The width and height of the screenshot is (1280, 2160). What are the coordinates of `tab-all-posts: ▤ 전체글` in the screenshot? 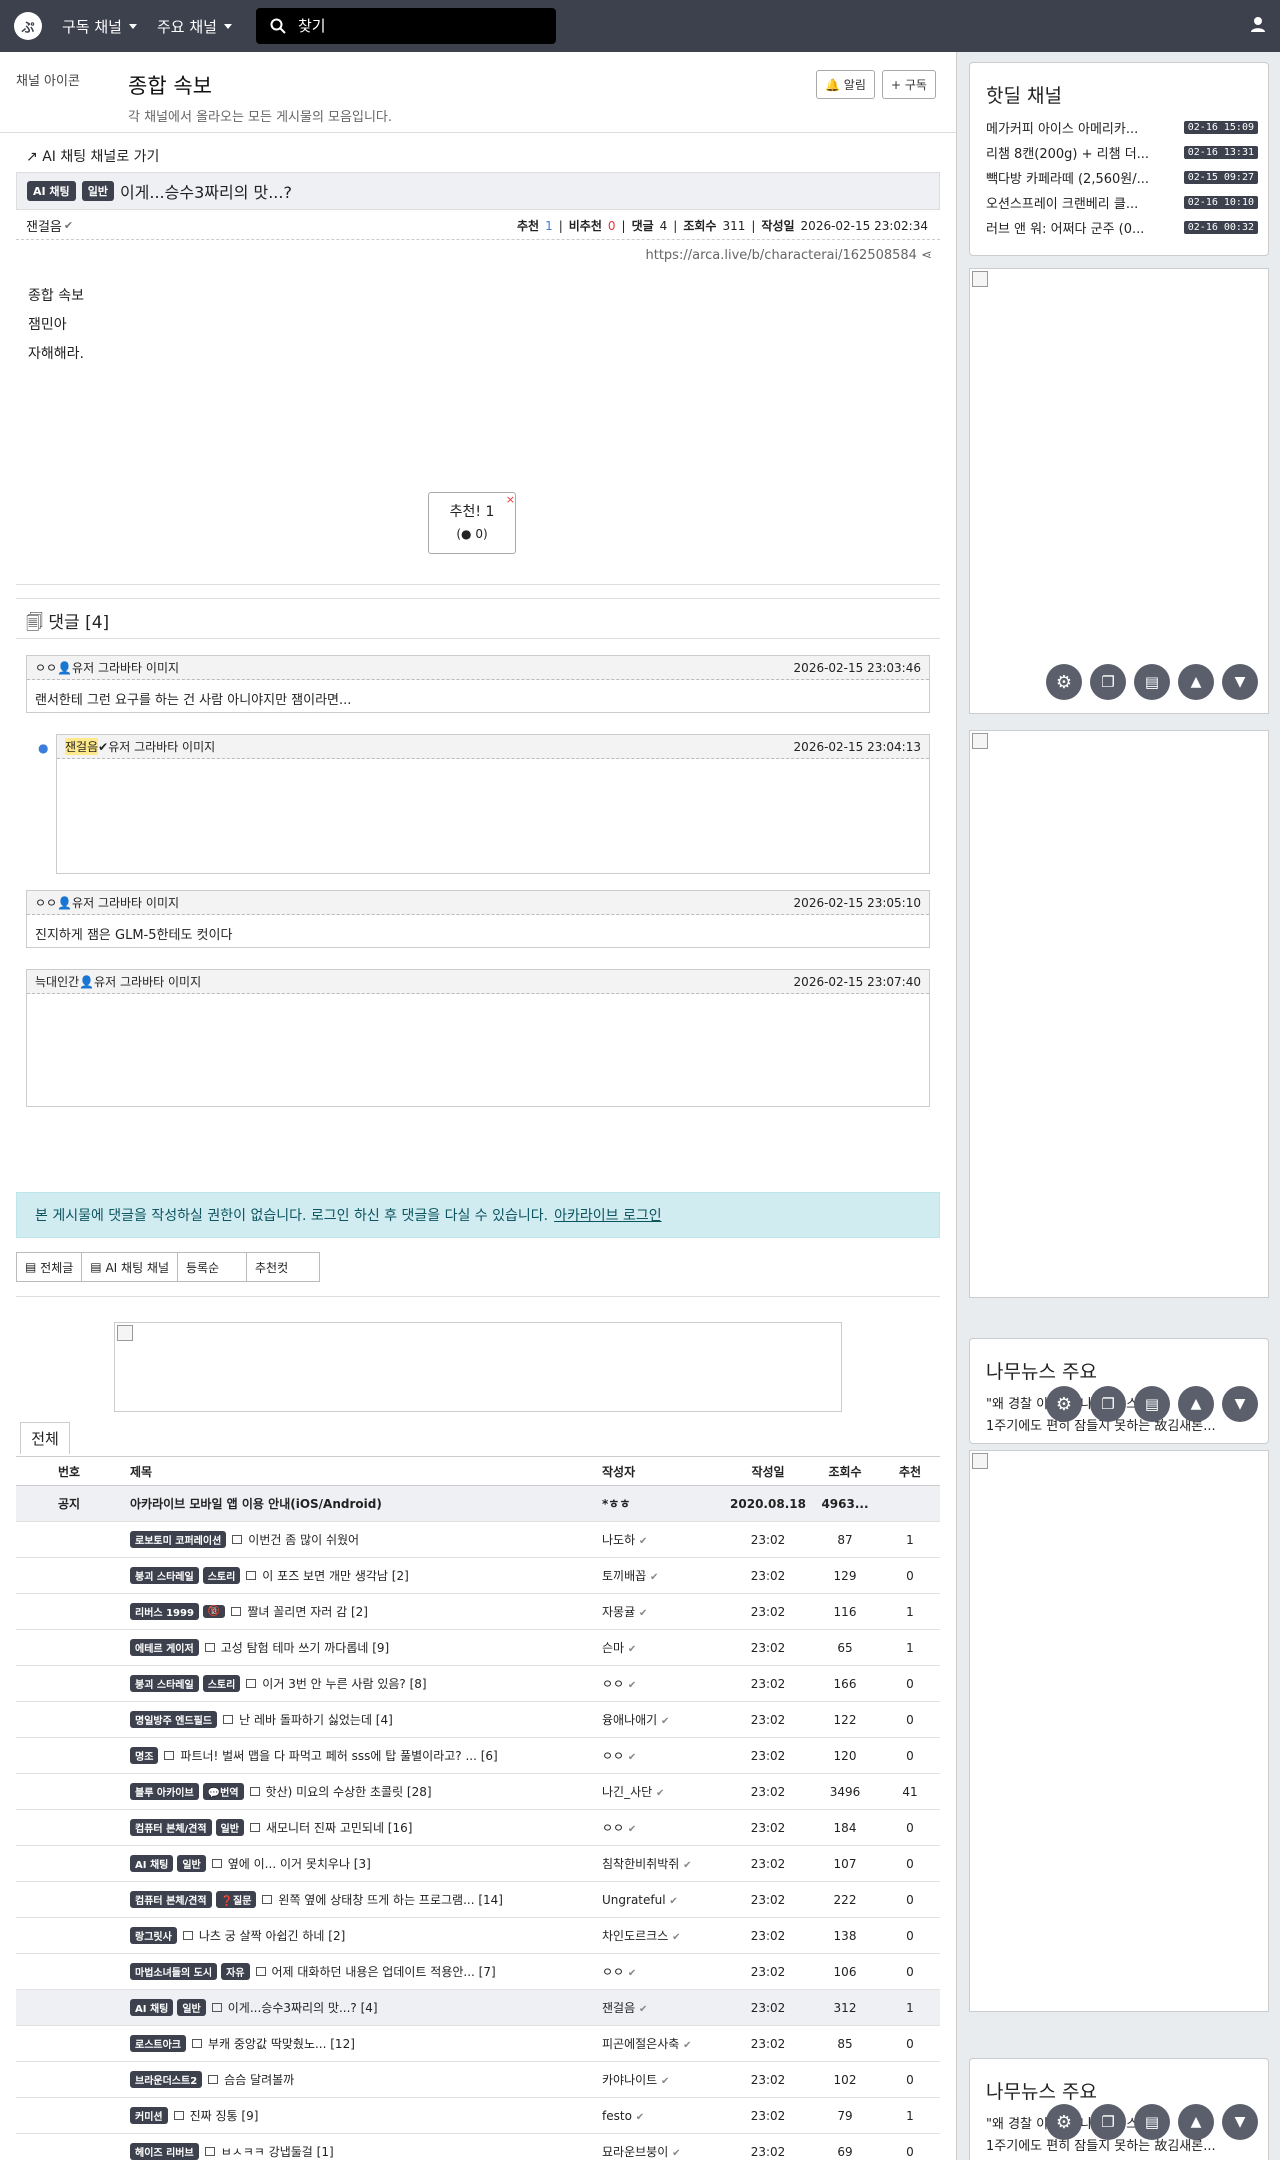 It's located at (49, 1267).